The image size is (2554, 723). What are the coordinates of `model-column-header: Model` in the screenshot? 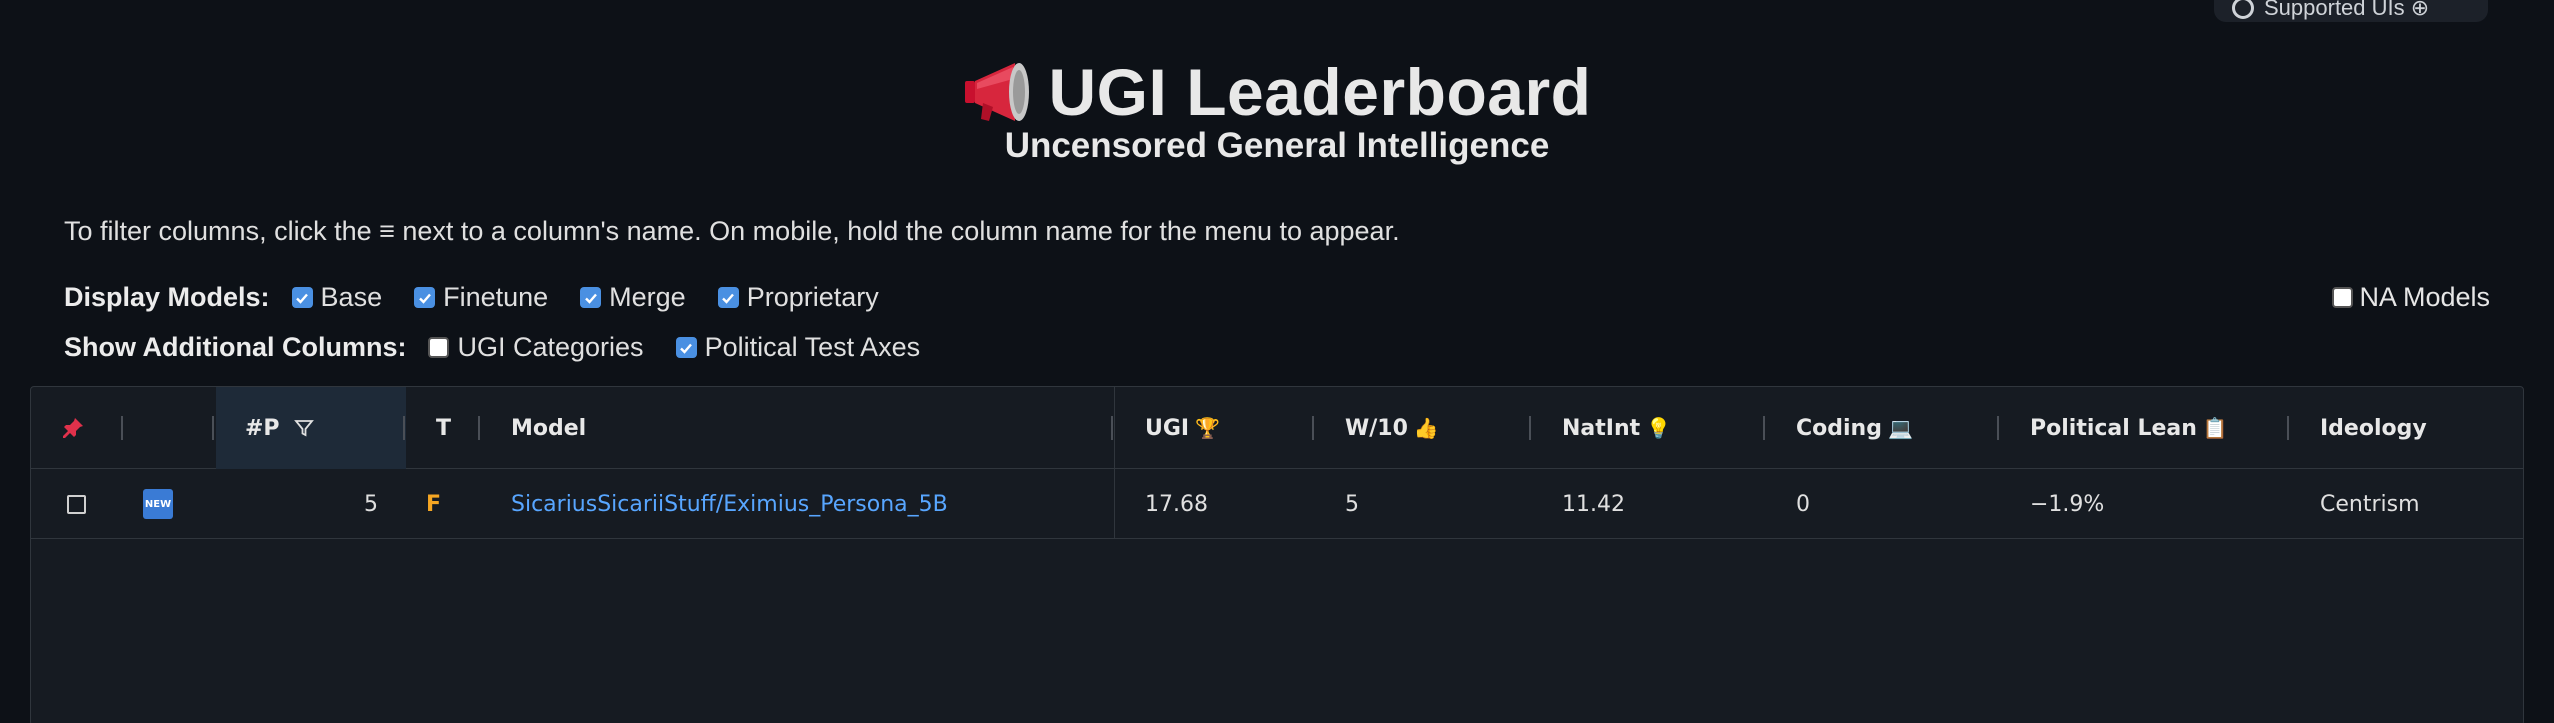 It's located at (548, 428).